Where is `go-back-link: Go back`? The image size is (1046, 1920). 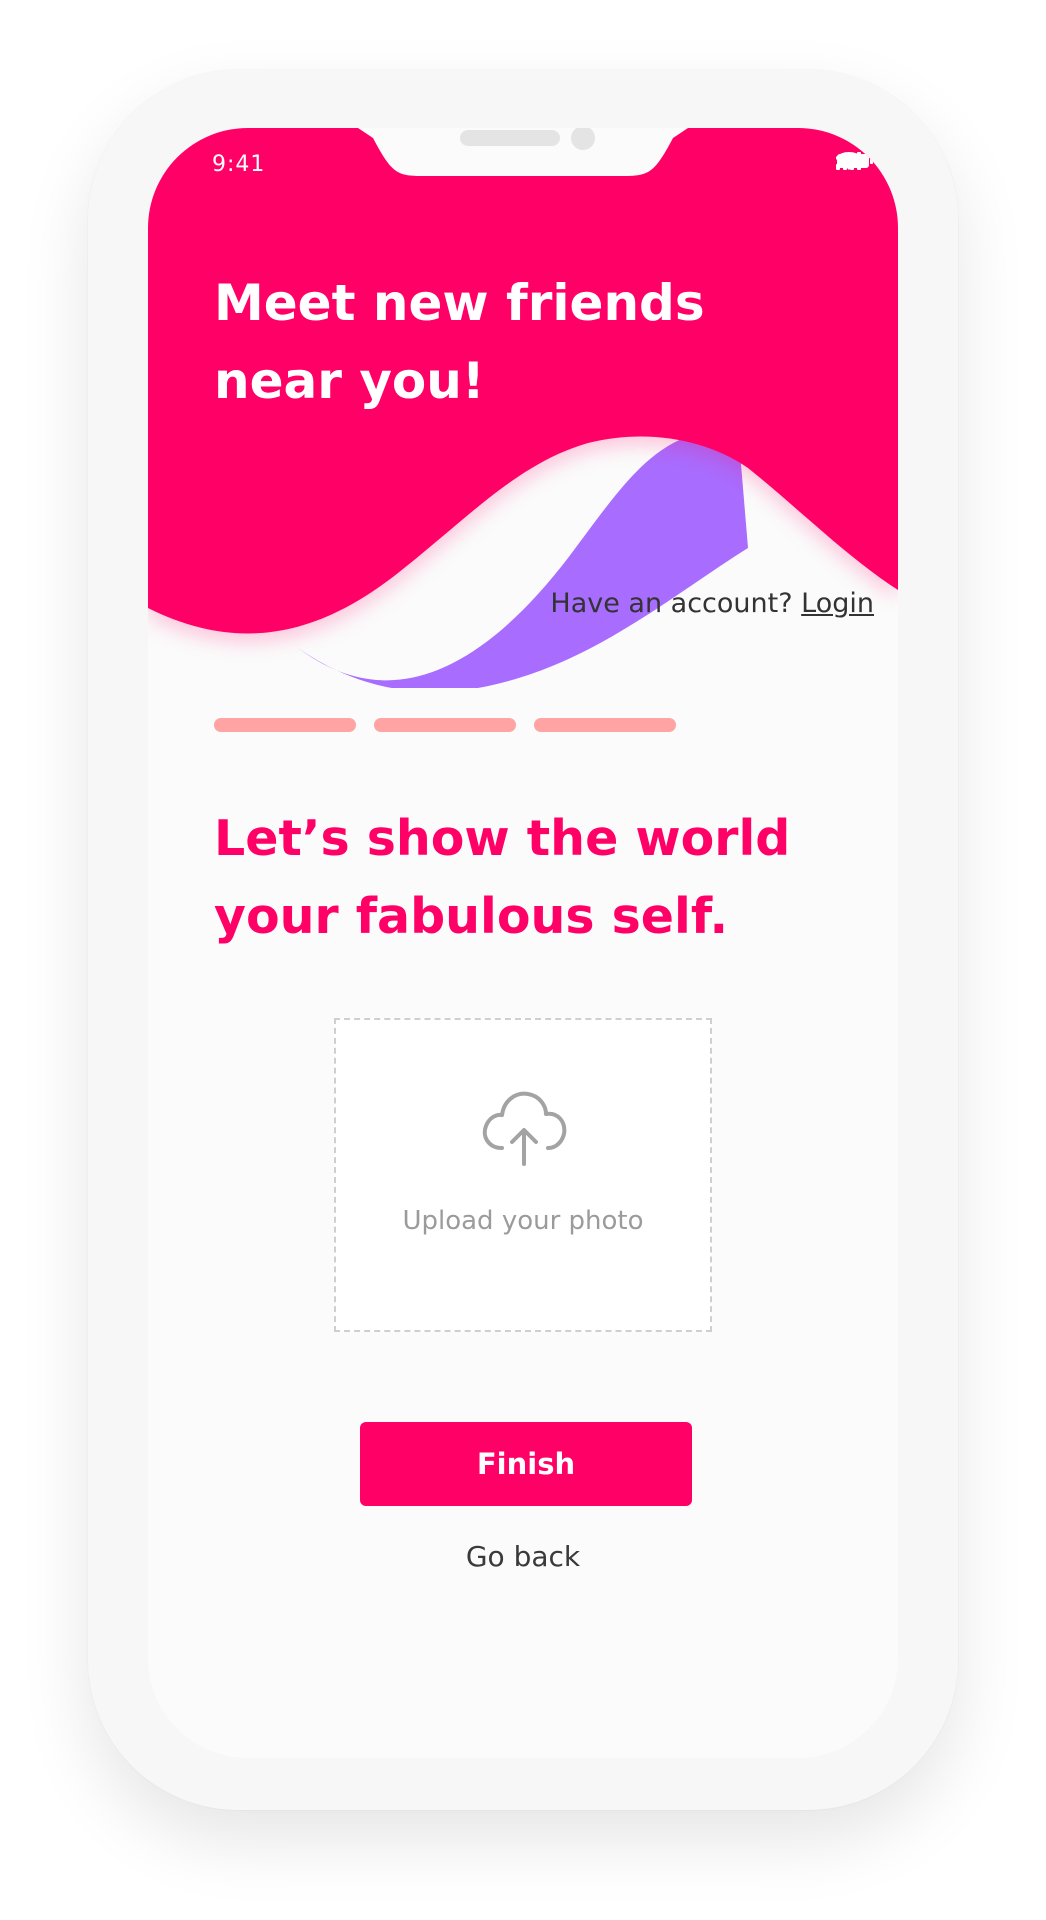 go-back-link: Go back is located at coordinates (523, 1556).